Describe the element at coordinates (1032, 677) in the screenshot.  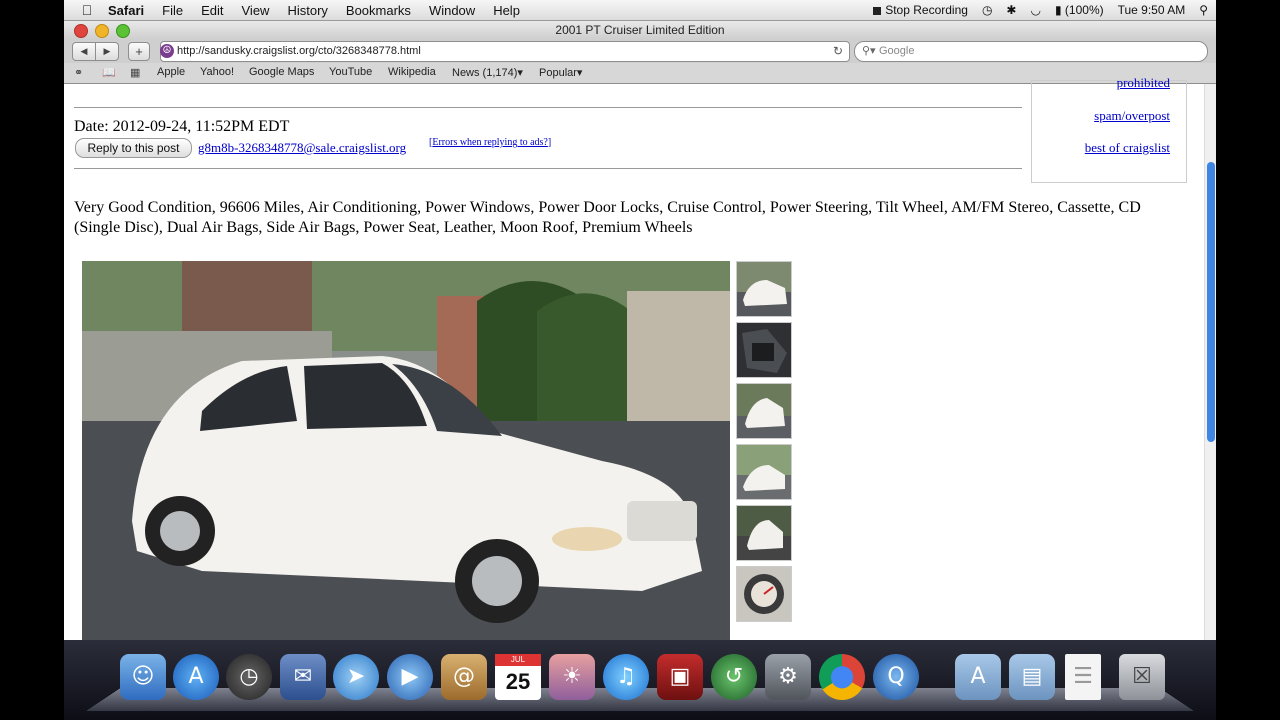
I see `documents-folder-icon: ▤` at that location.